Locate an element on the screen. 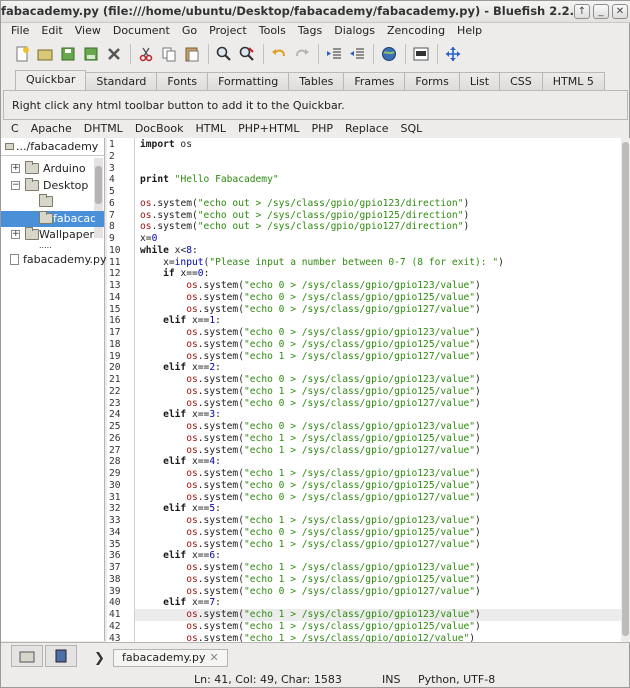  line-number: 2 is located at coordinates (112, 156).